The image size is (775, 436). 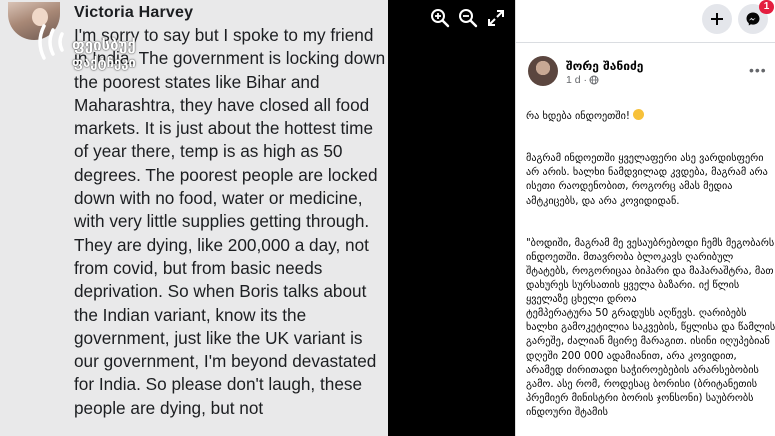 I want to click on globe-icon, so click(x=594, y=80).